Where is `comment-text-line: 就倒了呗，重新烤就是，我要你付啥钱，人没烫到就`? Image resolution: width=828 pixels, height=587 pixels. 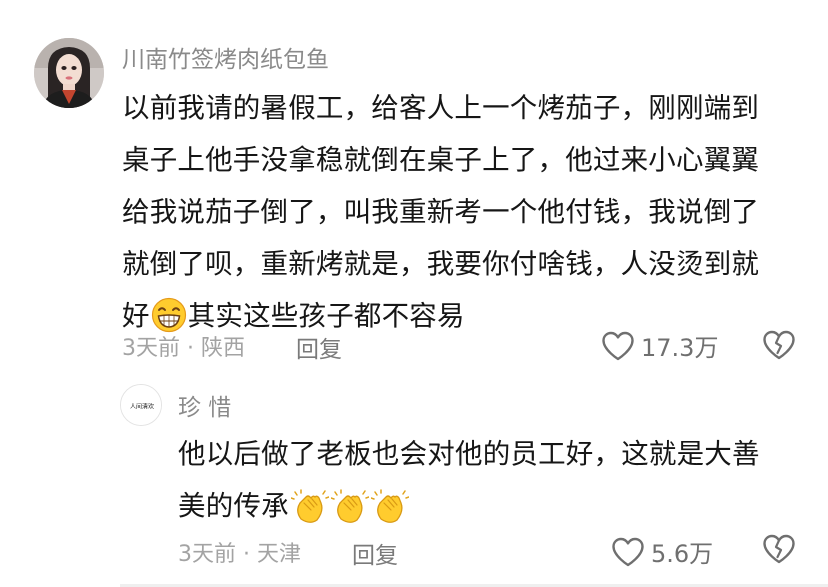 comment-text-line: 就倒了呗，重新烤就是，我要你付啥钱，人没烫到就 is located at coordinates (441, 264).